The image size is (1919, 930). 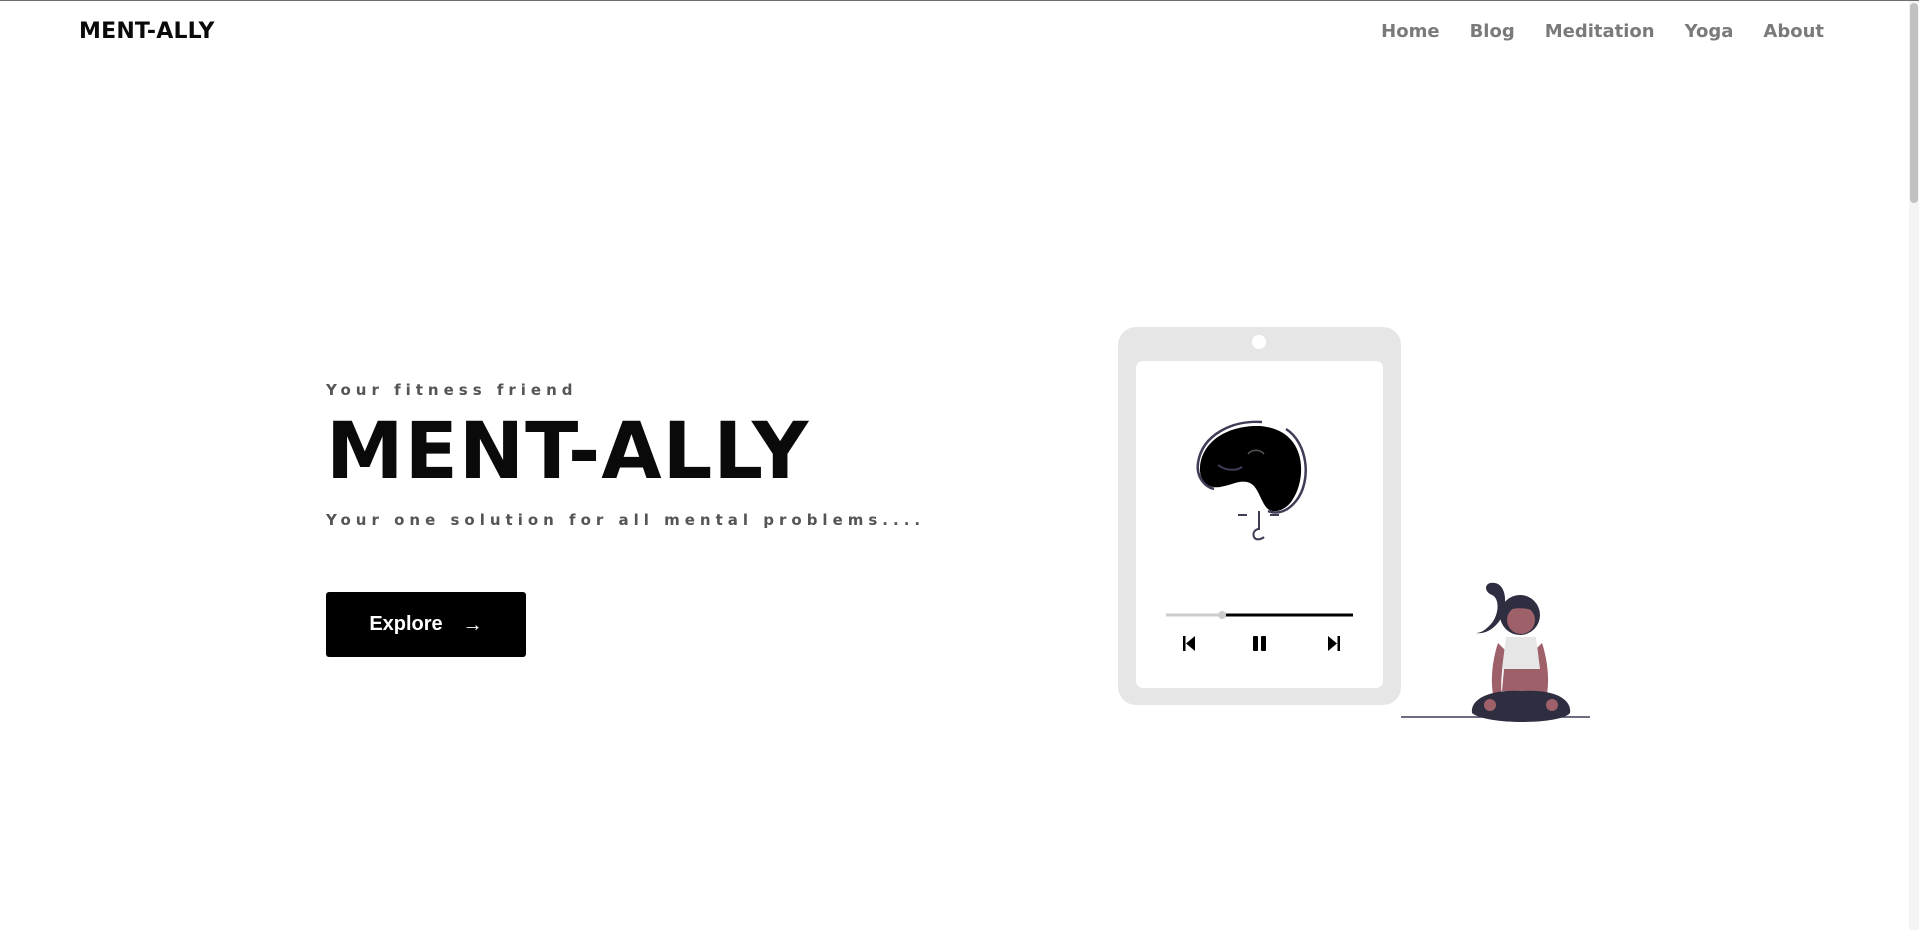 I want to click on nav-yoga: Yoga, so click(x=1709, y=31).